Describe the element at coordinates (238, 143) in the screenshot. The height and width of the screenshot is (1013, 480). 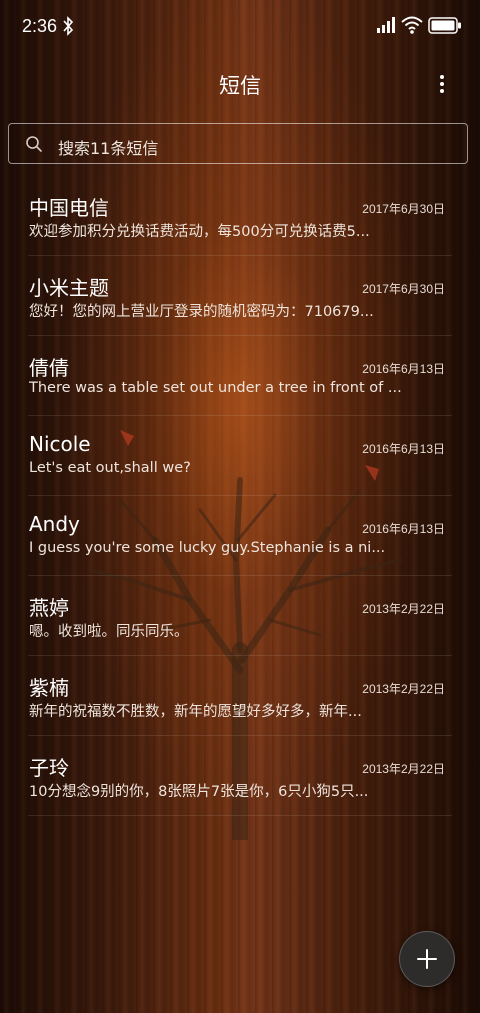
I see `search-input: 搜索11条短信` at that location.